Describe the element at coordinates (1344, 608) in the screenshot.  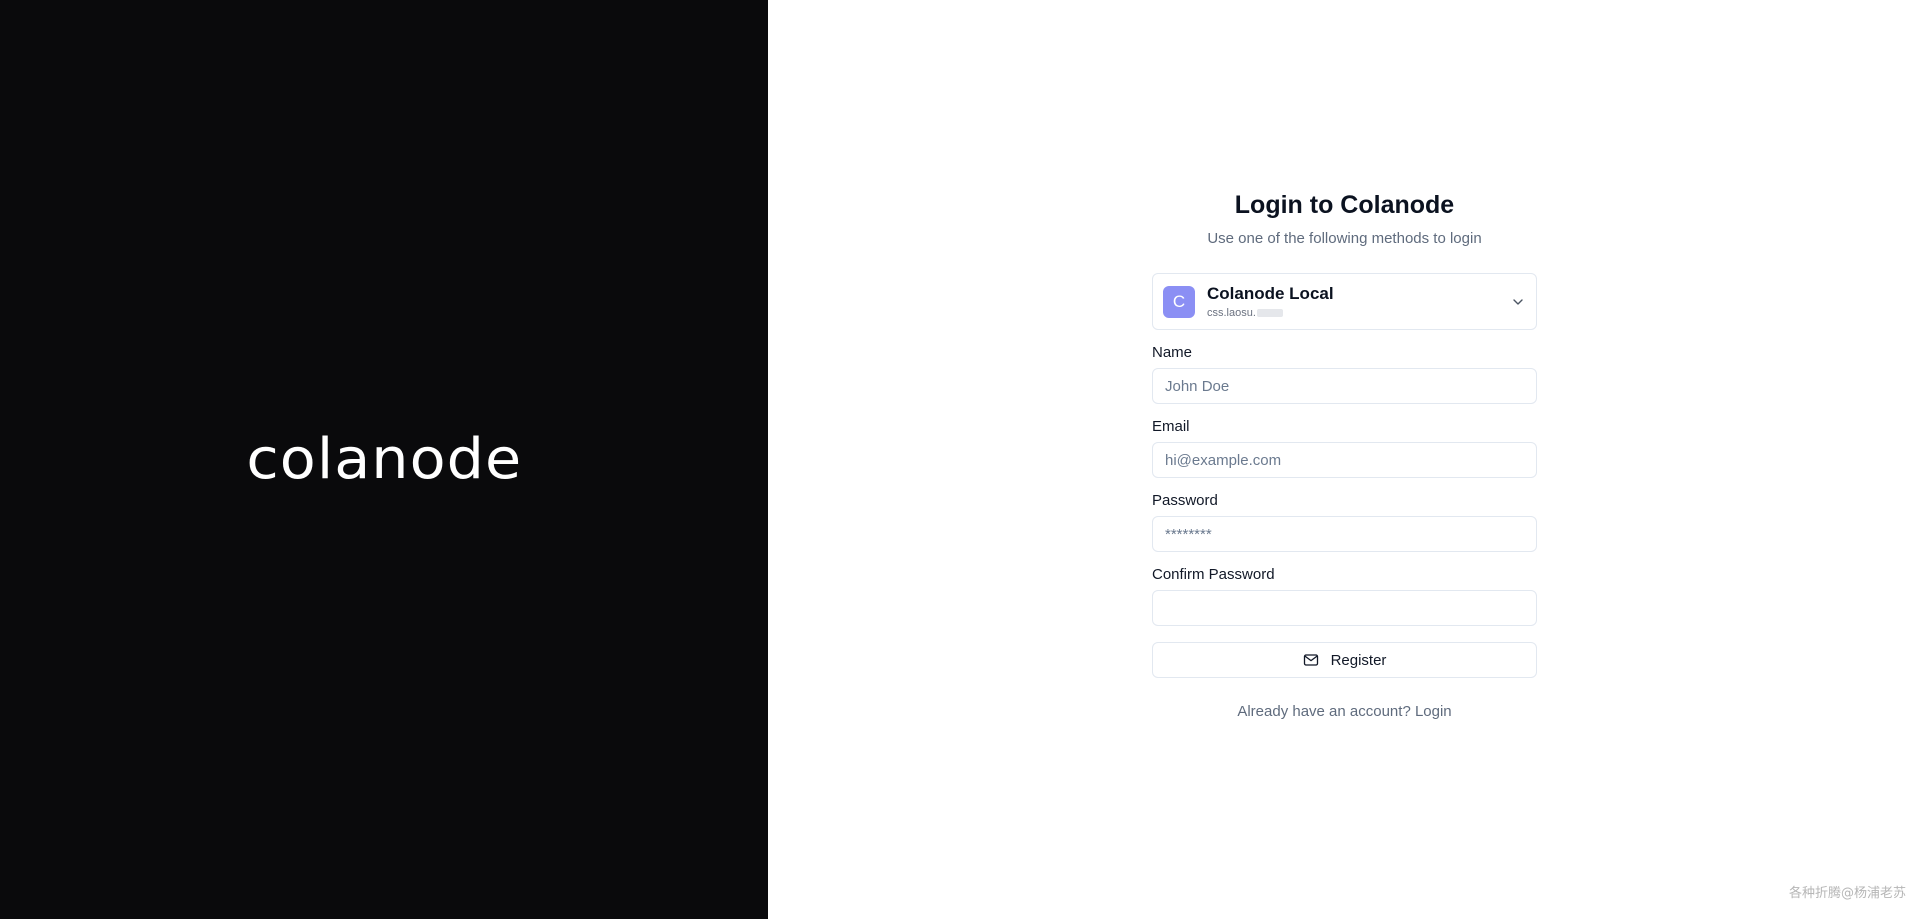
I see `confirm-password-input` at that location.